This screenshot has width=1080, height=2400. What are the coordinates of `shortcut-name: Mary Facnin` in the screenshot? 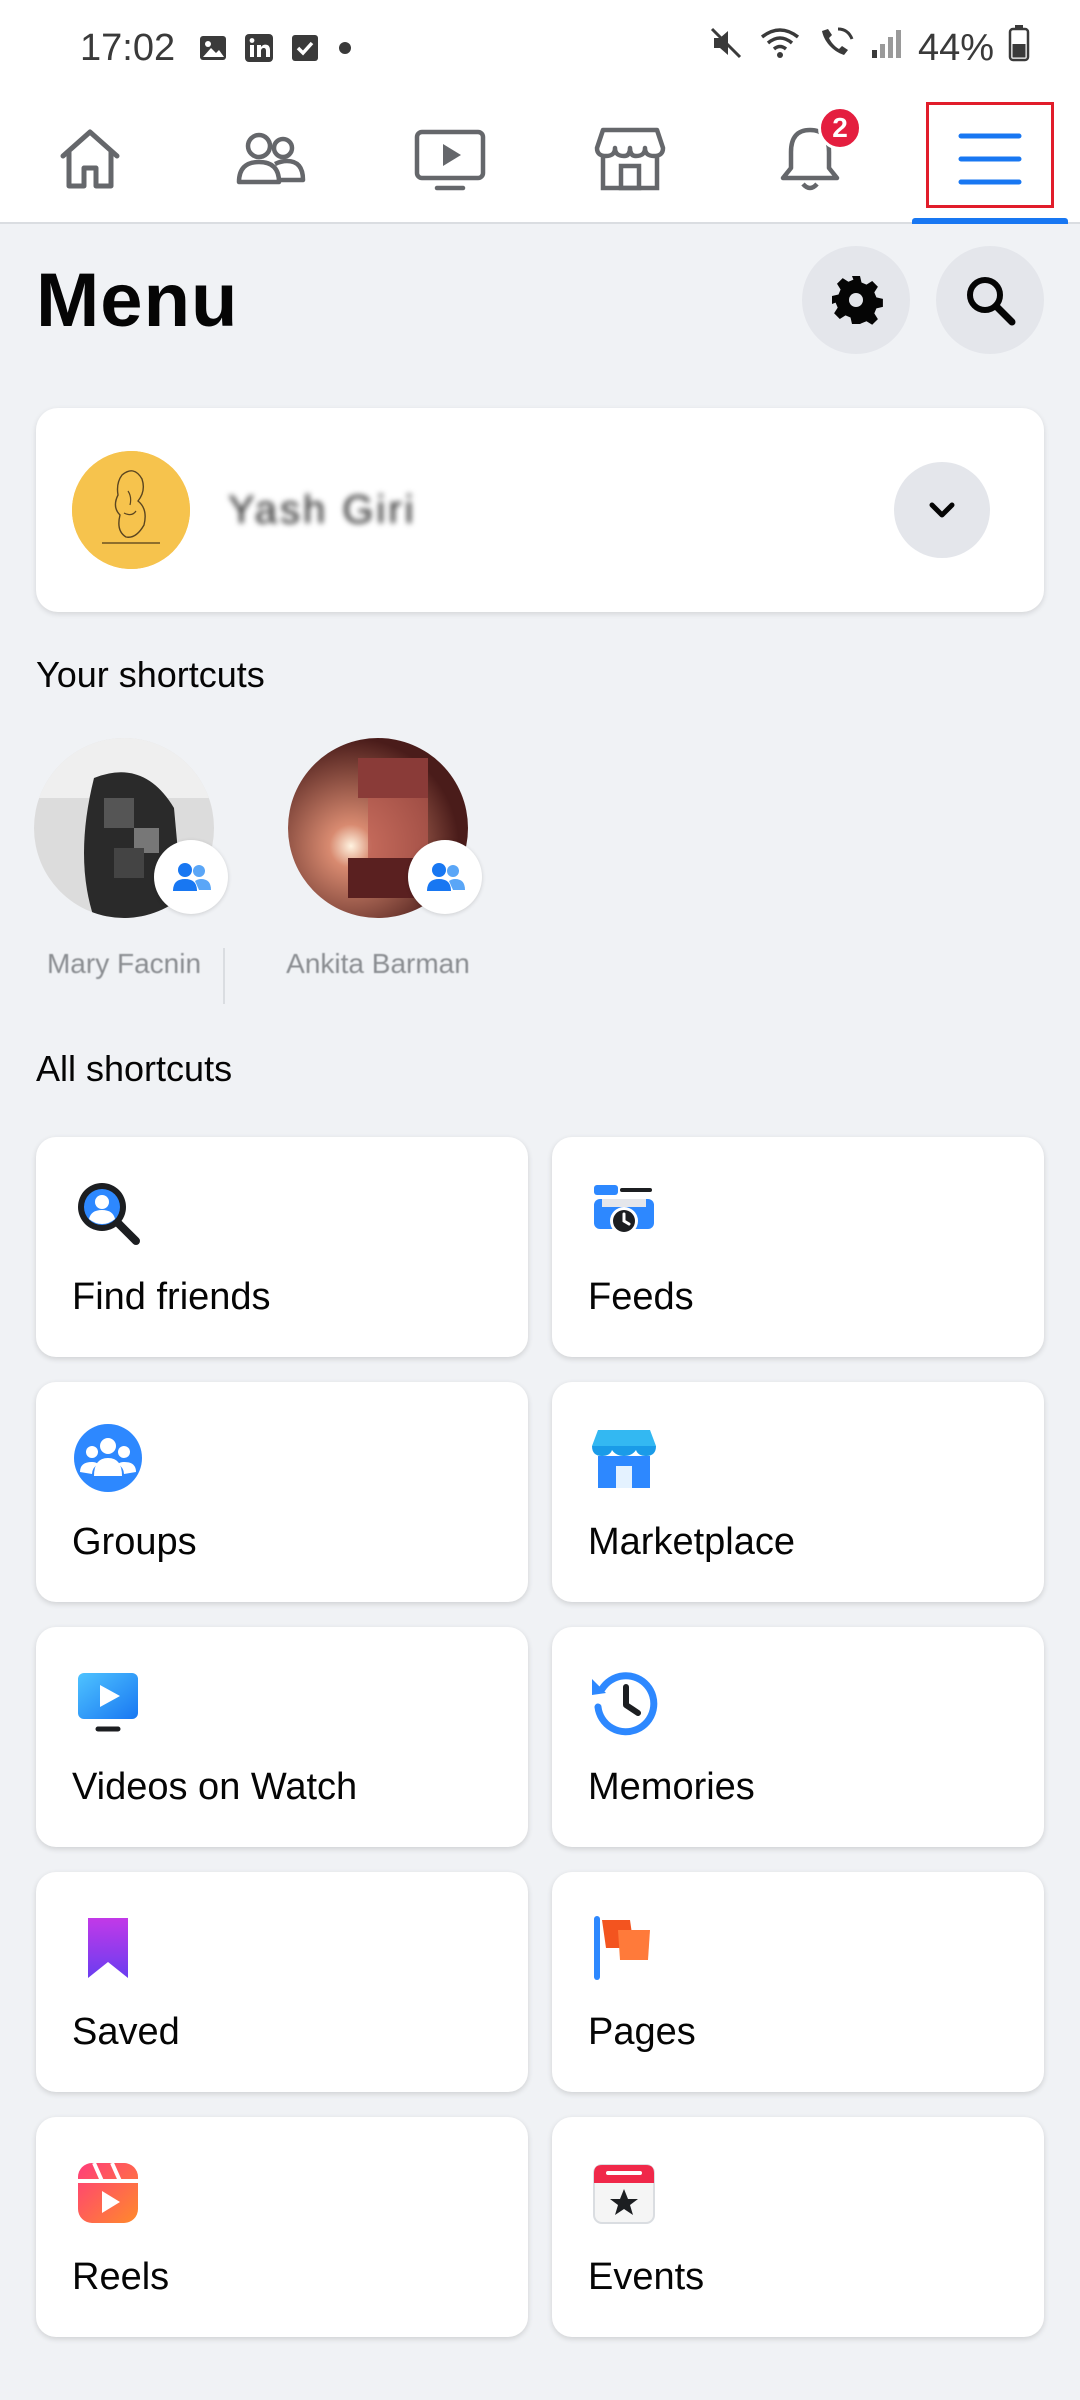 It's located at (124, 963).